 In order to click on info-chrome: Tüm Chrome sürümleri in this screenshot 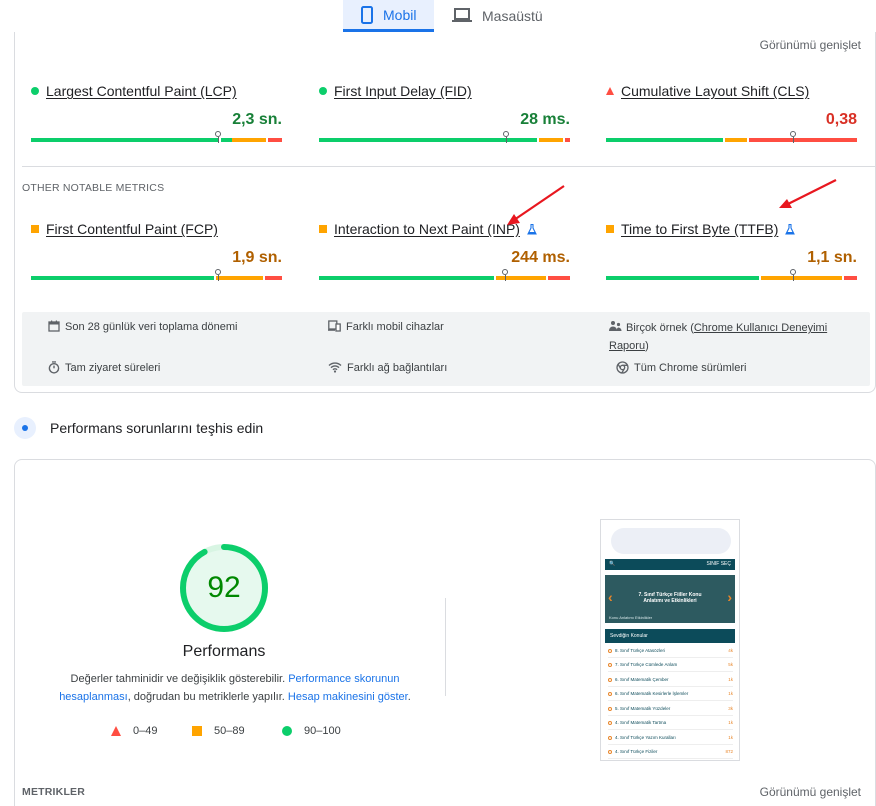, I will do `click(681, 368)`.